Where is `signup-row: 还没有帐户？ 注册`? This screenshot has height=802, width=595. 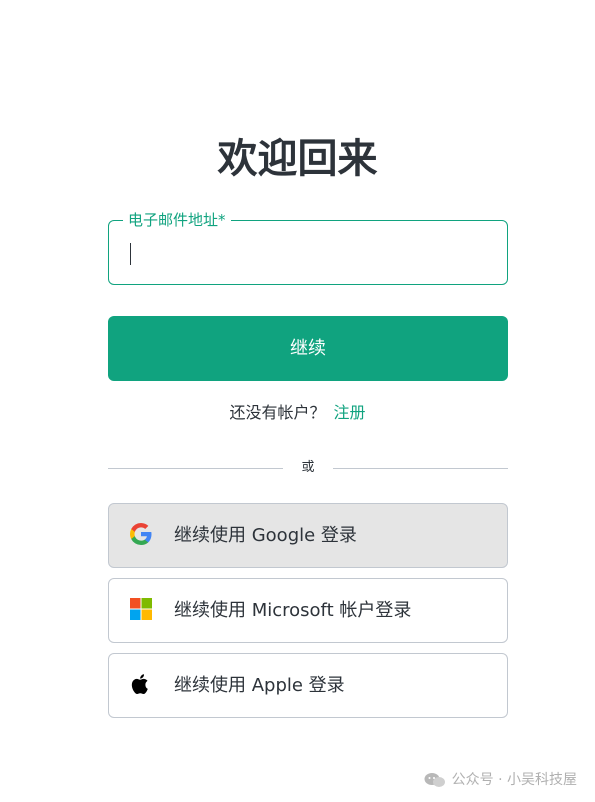 signup-row: 还没有帐户？ 注册 is located at coordinates (297, 413).